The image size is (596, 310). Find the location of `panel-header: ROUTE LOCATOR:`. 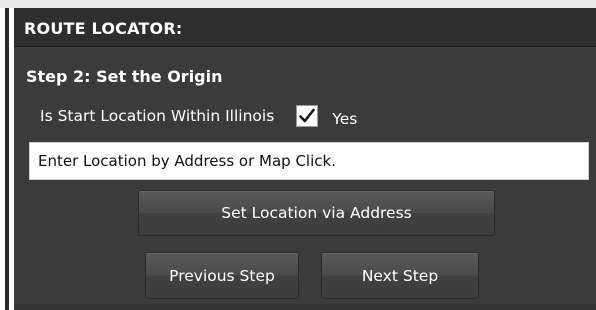

panel-header: ROUTE LOCATOR: is located at coordinates (305, 27).